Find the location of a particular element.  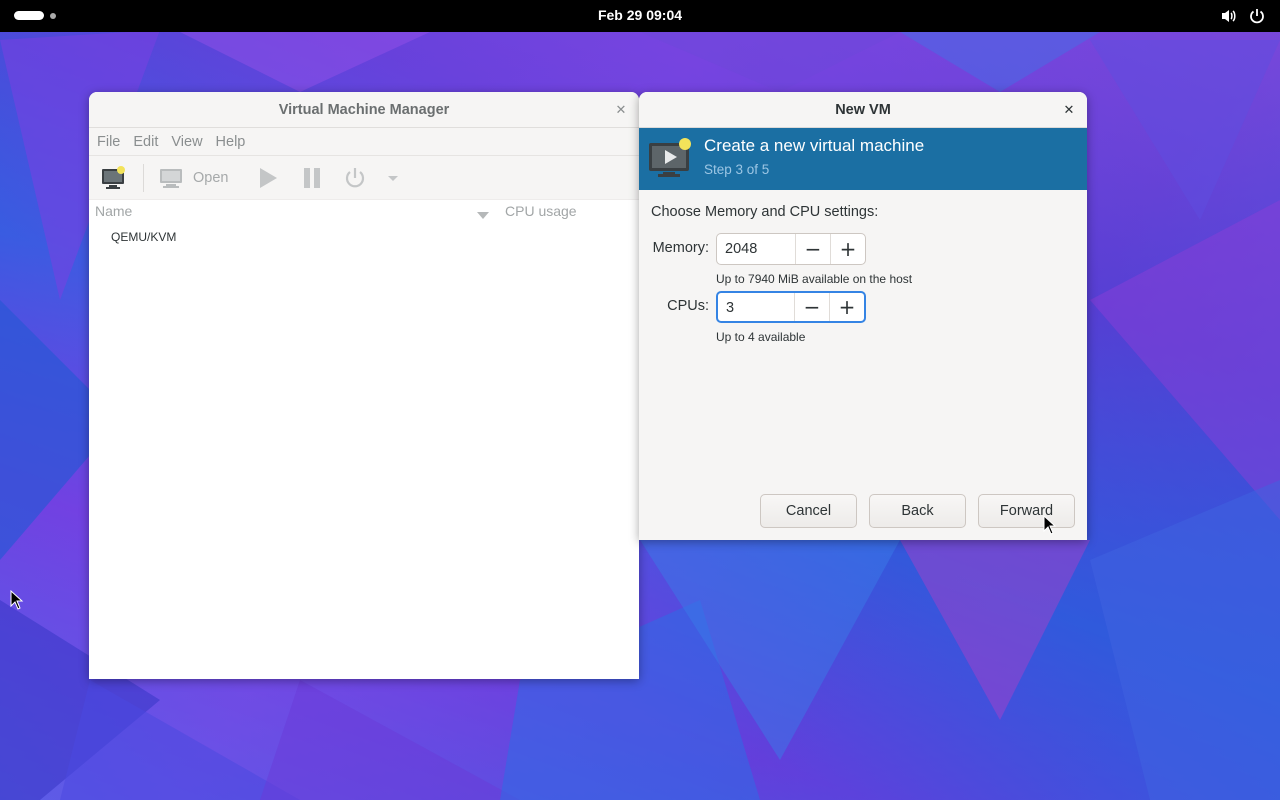

memory-spinbutton: 2048 − + is located at coordinates (791, 249).